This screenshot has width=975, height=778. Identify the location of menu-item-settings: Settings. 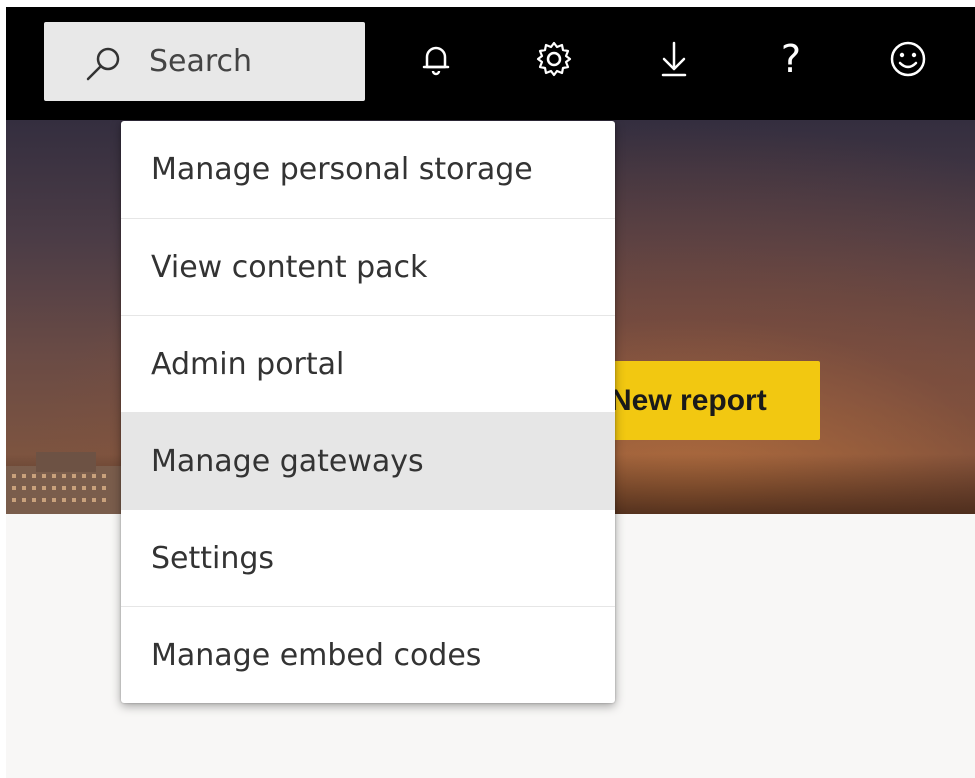
(368, 557).